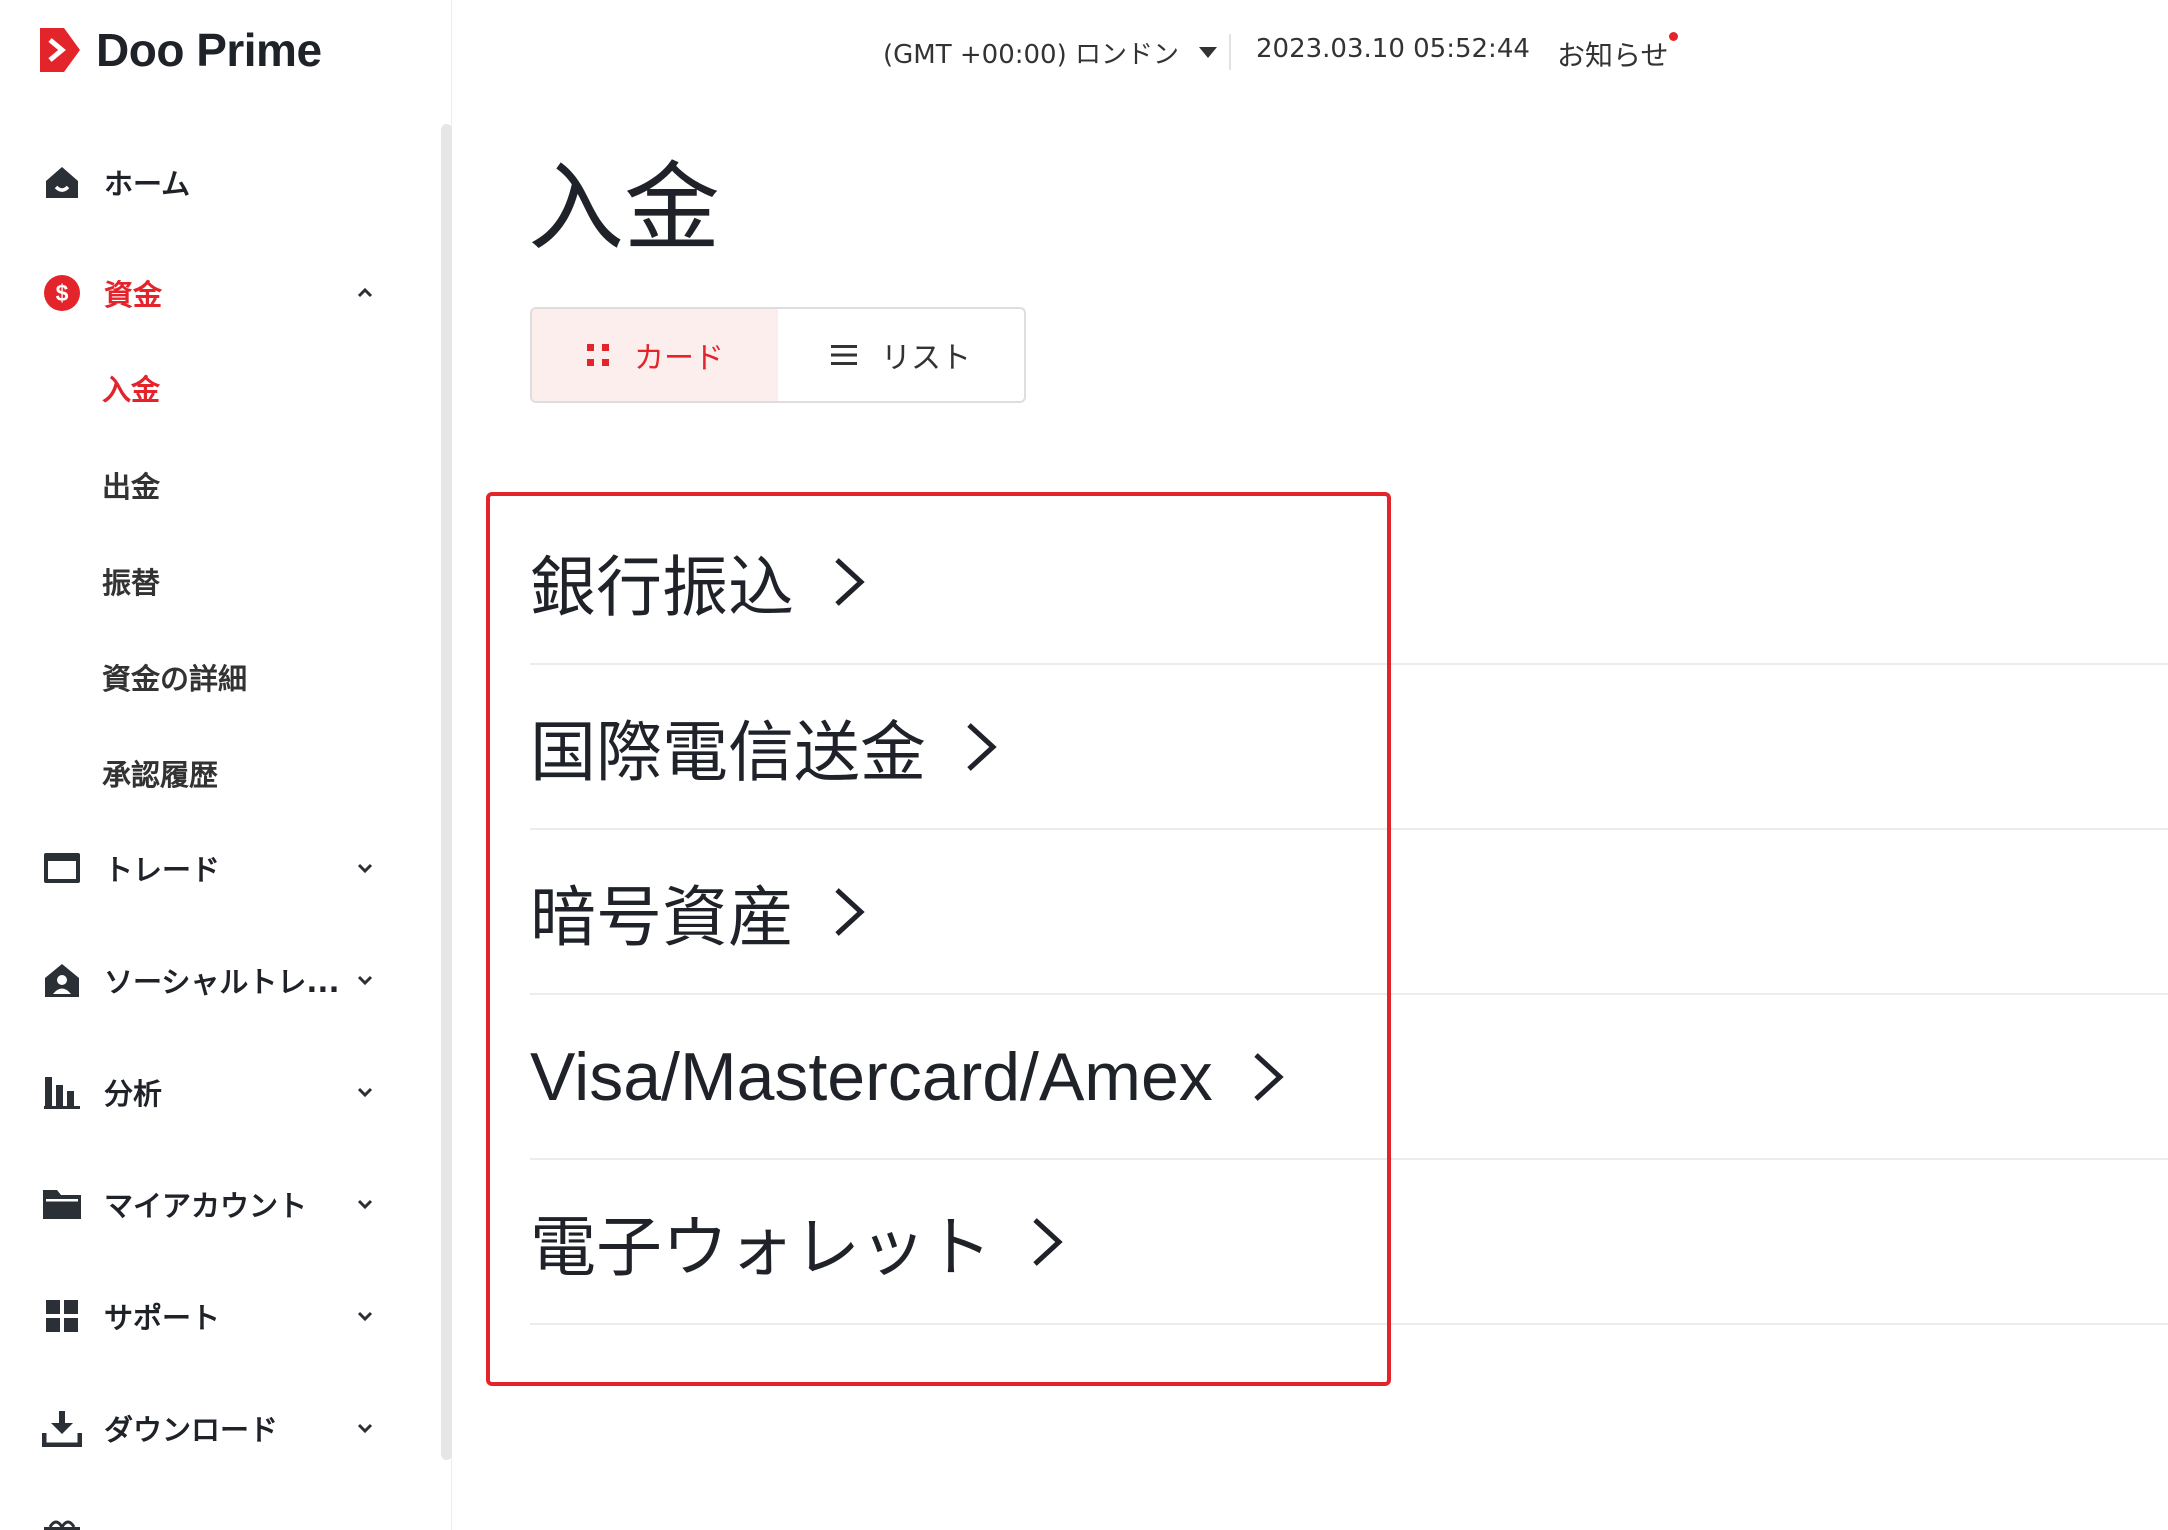 This screenshot has height=1530, width=2168. What do you see at coordinates (147, 184) in the screenshot?
I see `sidebar-item-label: ホーム` at bounding box center [147, 184].